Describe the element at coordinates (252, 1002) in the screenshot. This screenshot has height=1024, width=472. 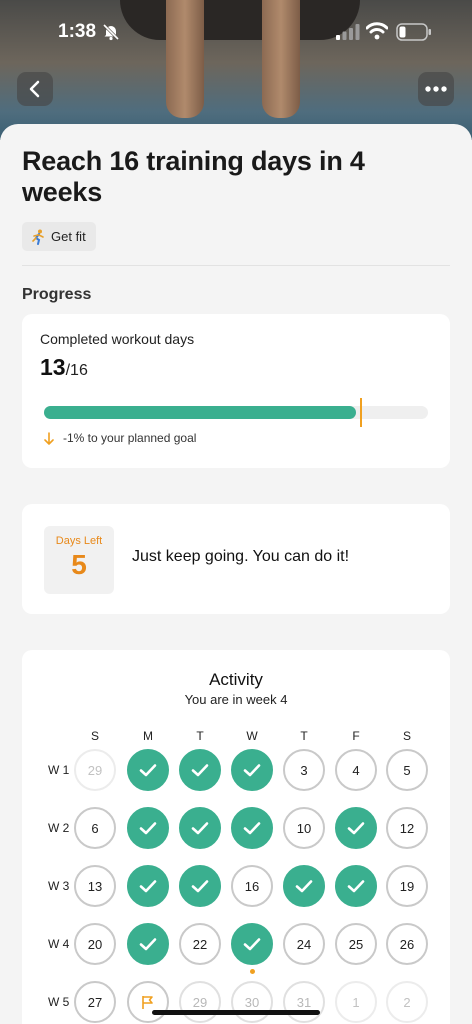
I see `calendar-day: 30` at that location.